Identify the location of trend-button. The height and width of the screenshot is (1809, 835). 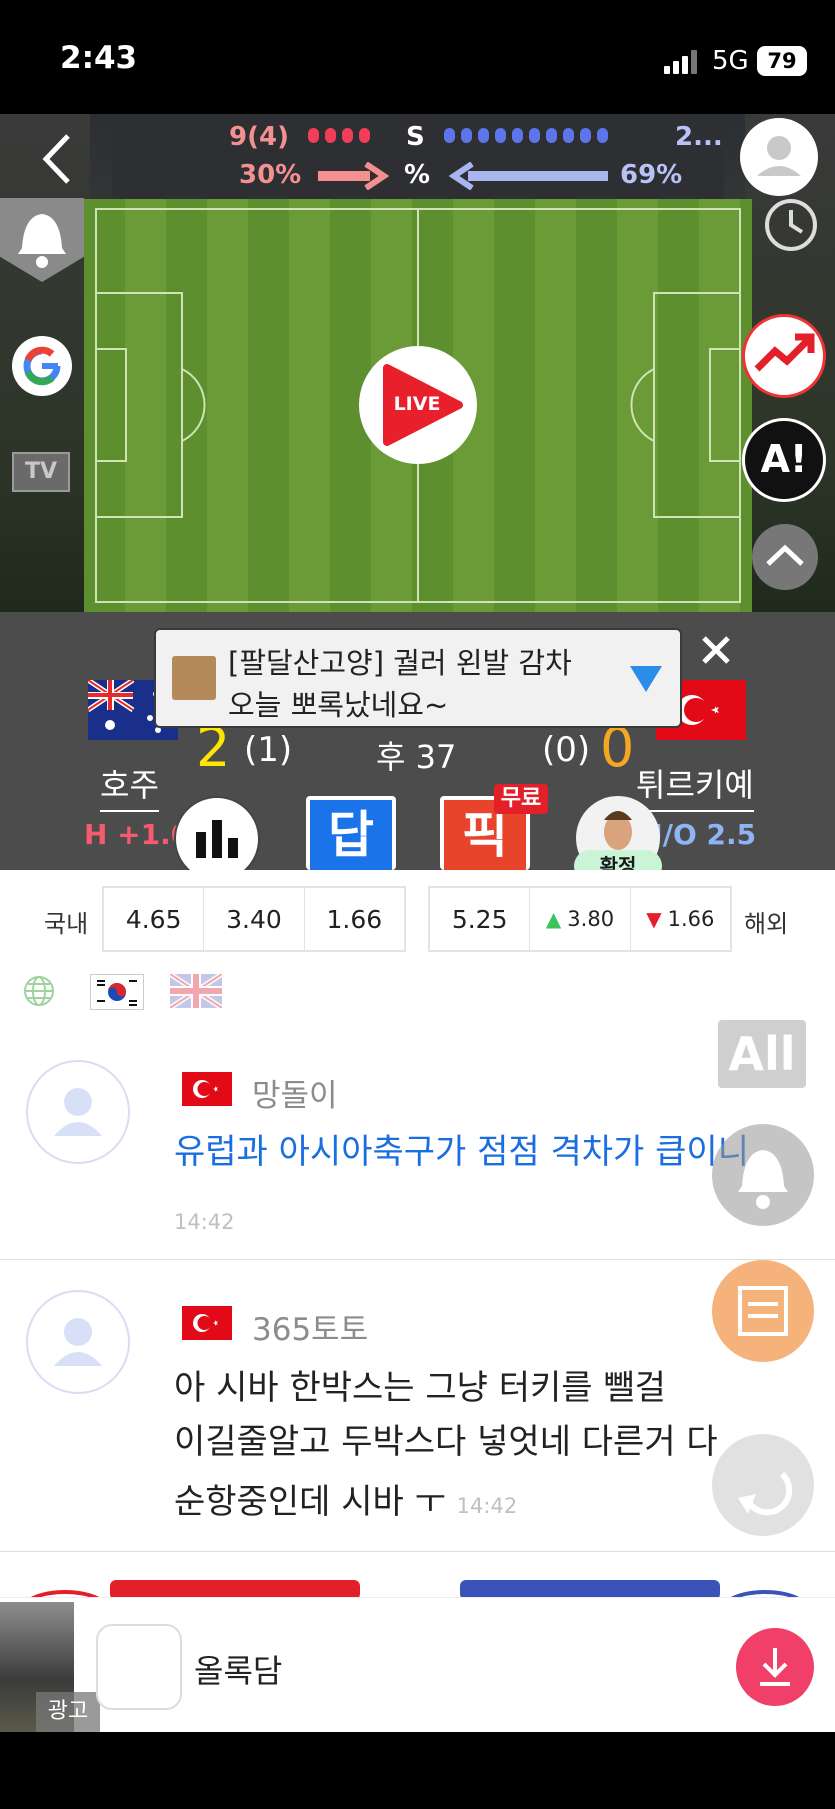
(784, 356).